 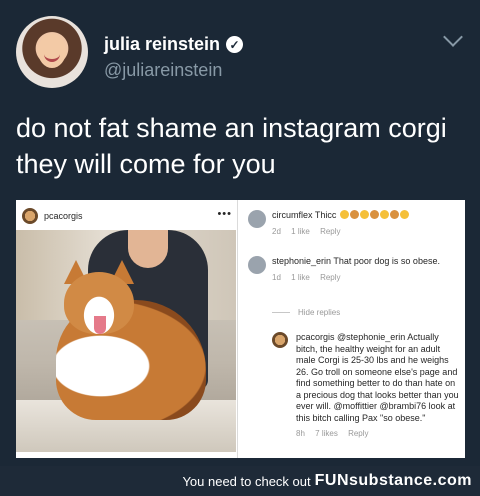 I want to click on tweet-header: julia reinstein ✓ @juliareinstein, so click(x=241, y=54).